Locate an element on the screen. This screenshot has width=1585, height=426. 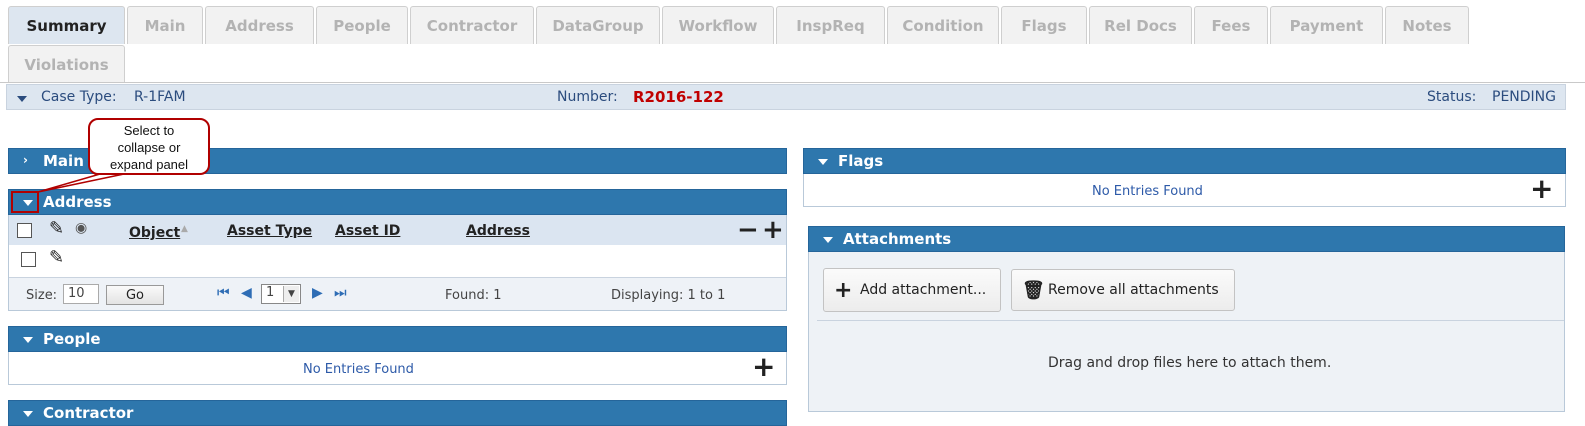
collapse-toggle-highlight is located at coordinates (25, 202).